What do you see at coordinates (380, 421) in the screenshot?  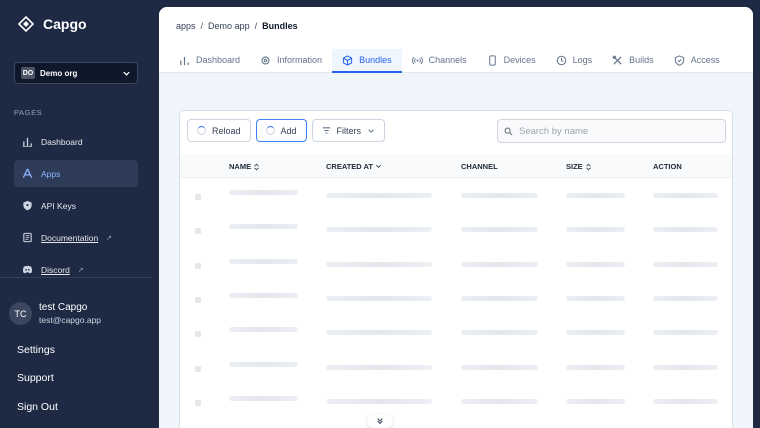 I see `scroll-down-button` at bounding box center [380, 421].